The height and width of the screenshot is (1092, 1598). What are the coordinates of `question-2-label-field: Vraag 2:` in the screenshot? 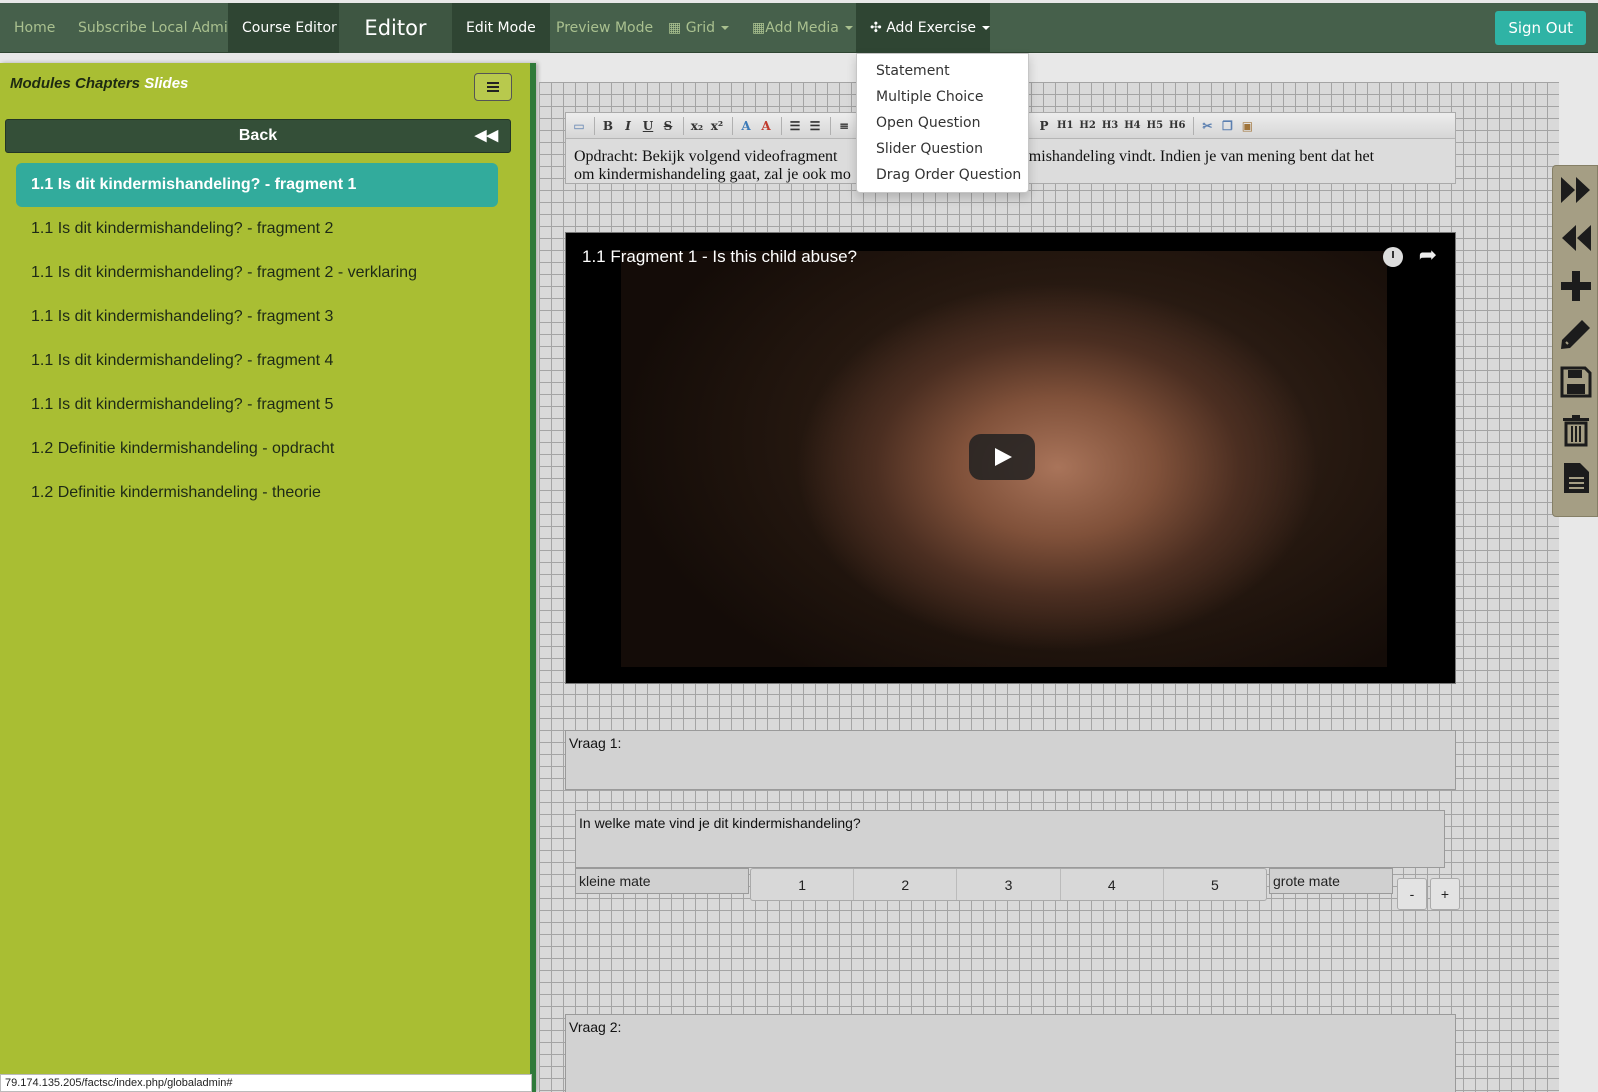 It's located at (1010, 1053).